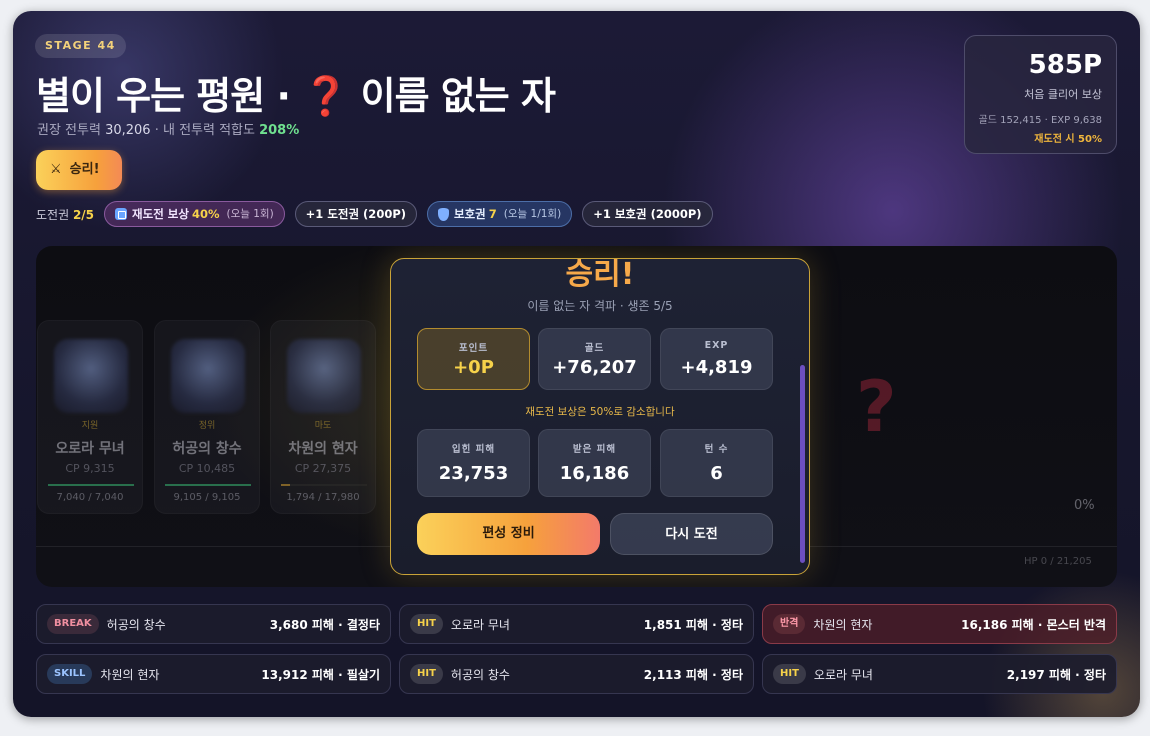  Describe the element at coordinates (473, 367) in the screenshot. I see `stat-value: +0P` at that location.